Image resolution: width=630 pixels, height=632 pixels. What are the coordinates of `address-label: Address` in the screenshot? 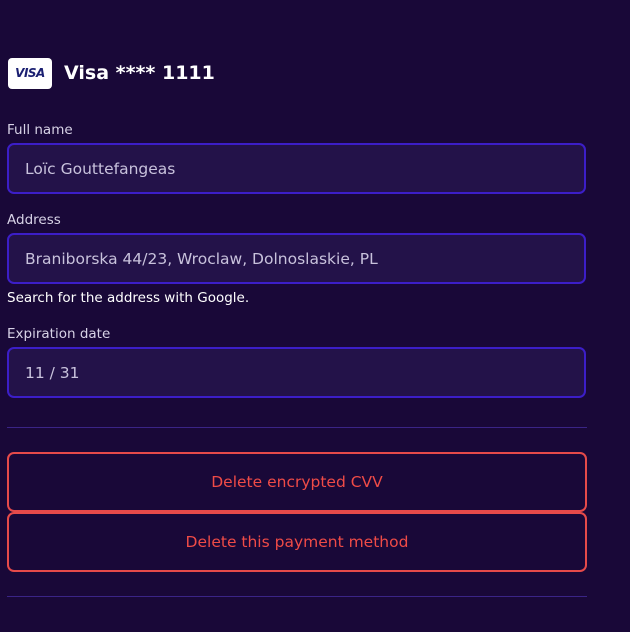 It's located at (34, 220).